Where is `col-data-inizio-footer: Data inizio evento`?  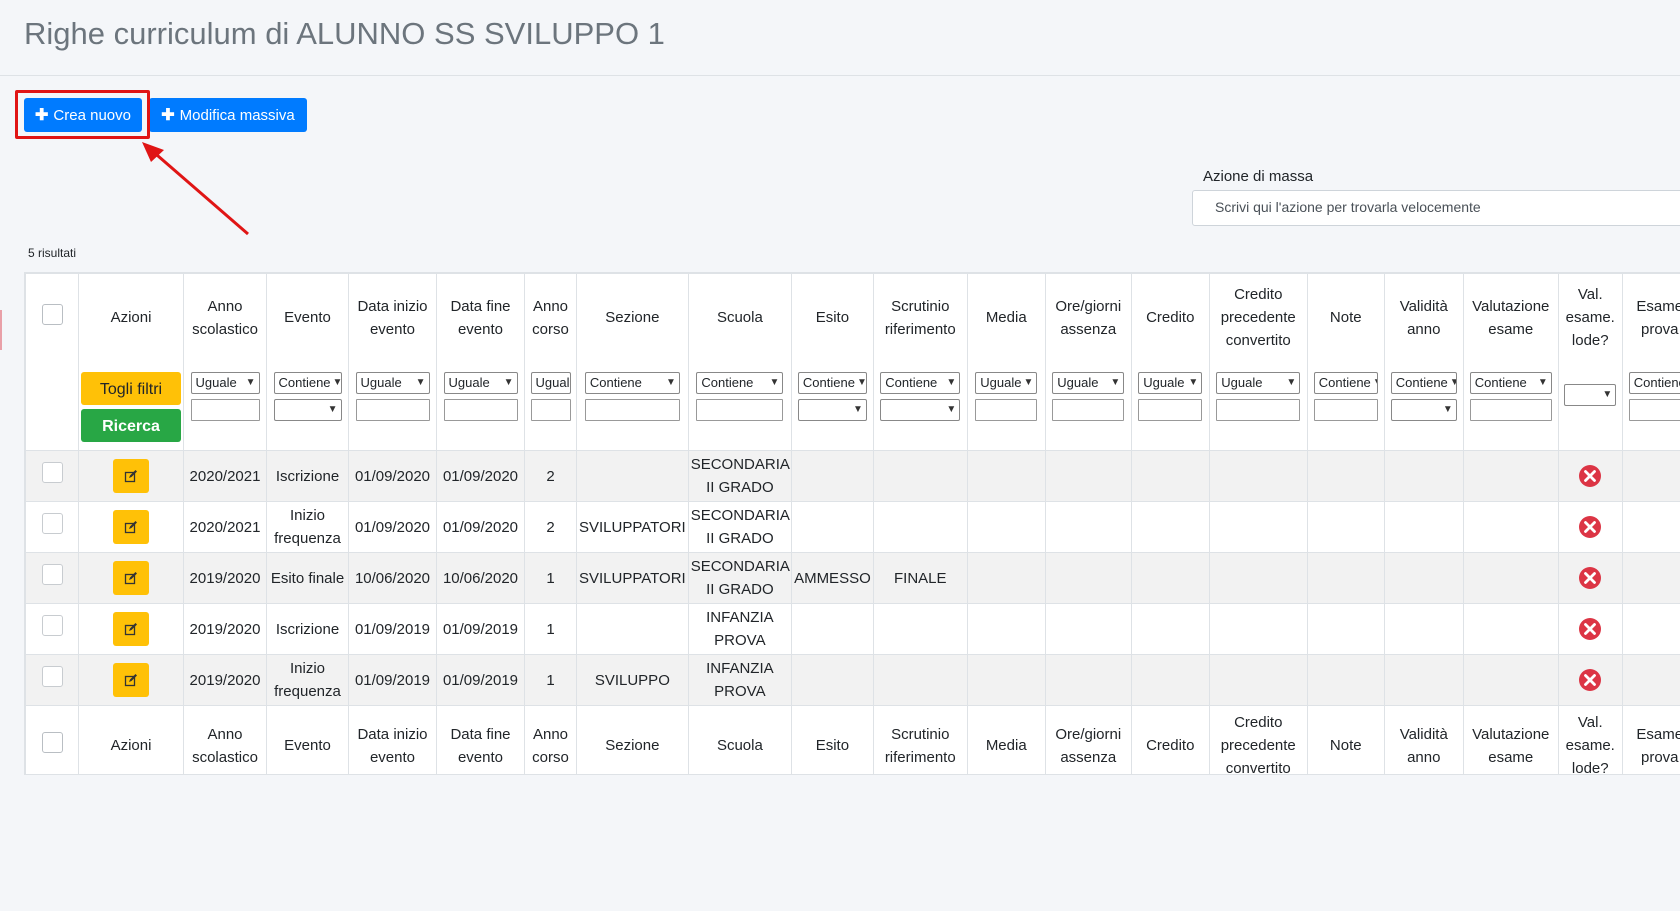 col-data-inizio-footer: Data inizio evento is located at coordinates (392, 739).